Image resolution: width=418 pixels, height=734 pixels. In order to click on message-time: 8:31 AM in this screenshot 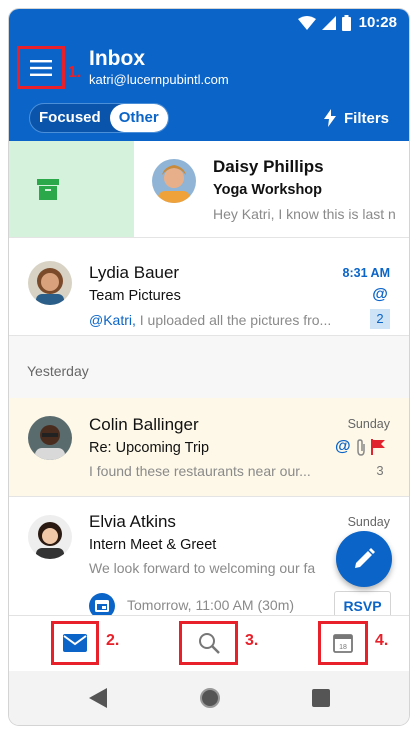, I will do `click(366, 273)`.